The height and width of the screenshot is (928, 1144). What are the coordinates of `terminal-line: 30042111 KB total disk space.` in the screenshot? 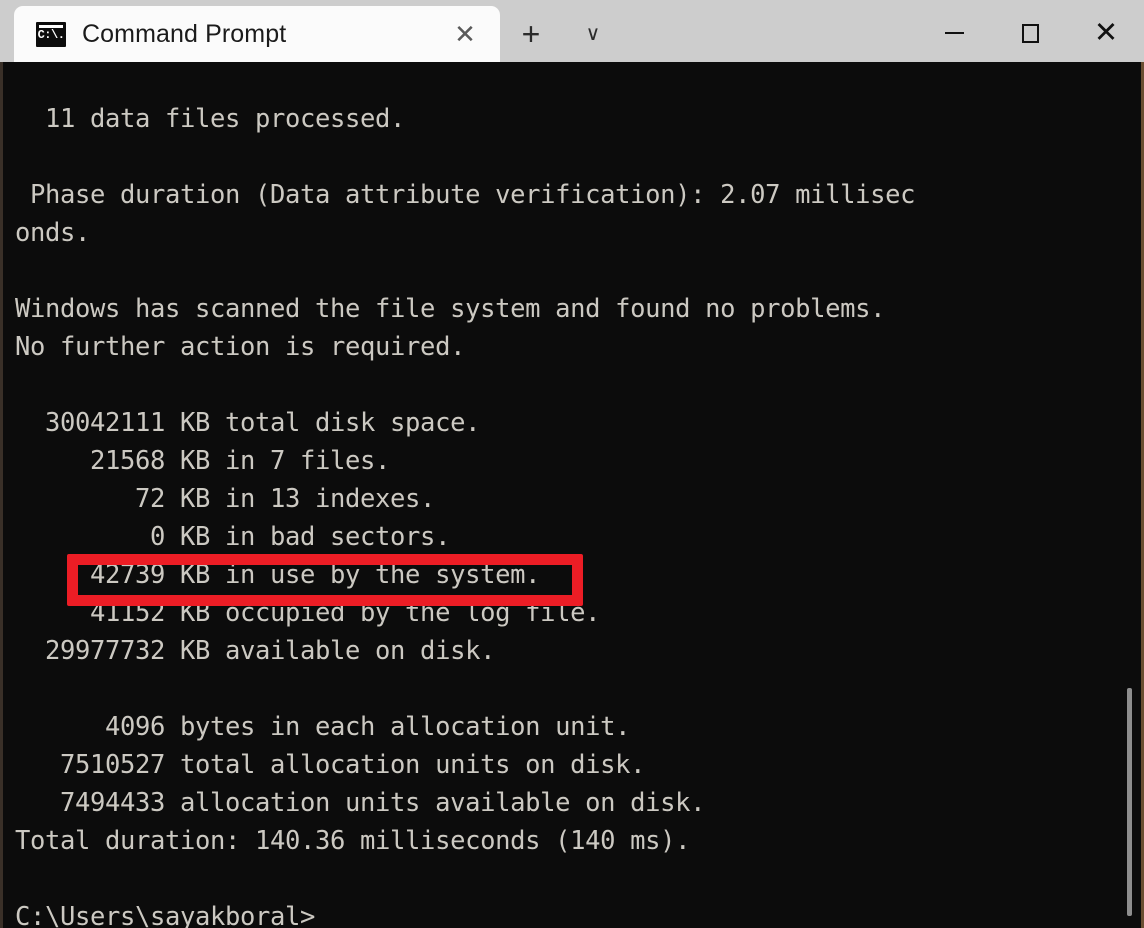 It's located at (248, 423).